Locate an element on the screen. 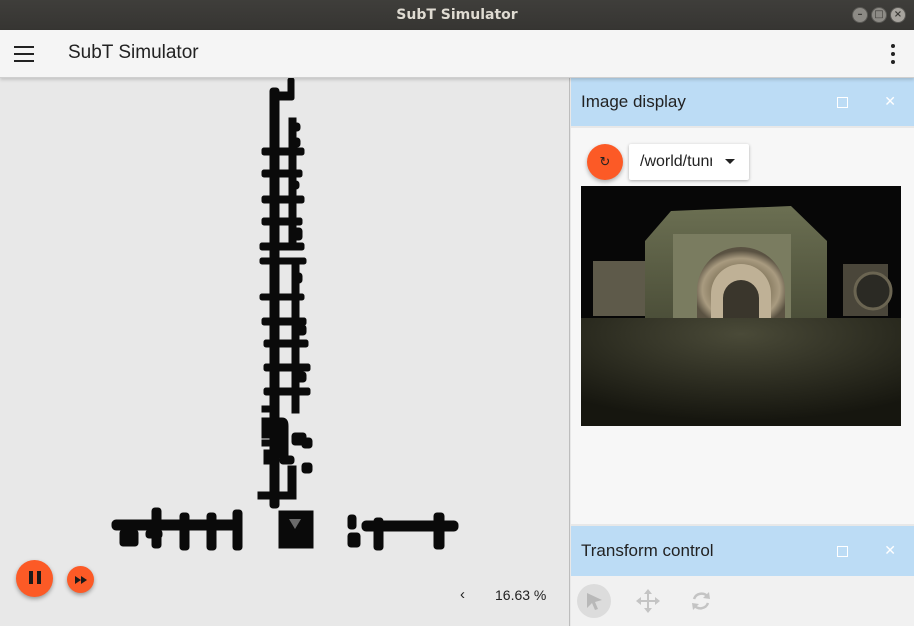 This screenshot has width=914, height=626. transform-control-title: Transform control is located at coordinates (647, 550).